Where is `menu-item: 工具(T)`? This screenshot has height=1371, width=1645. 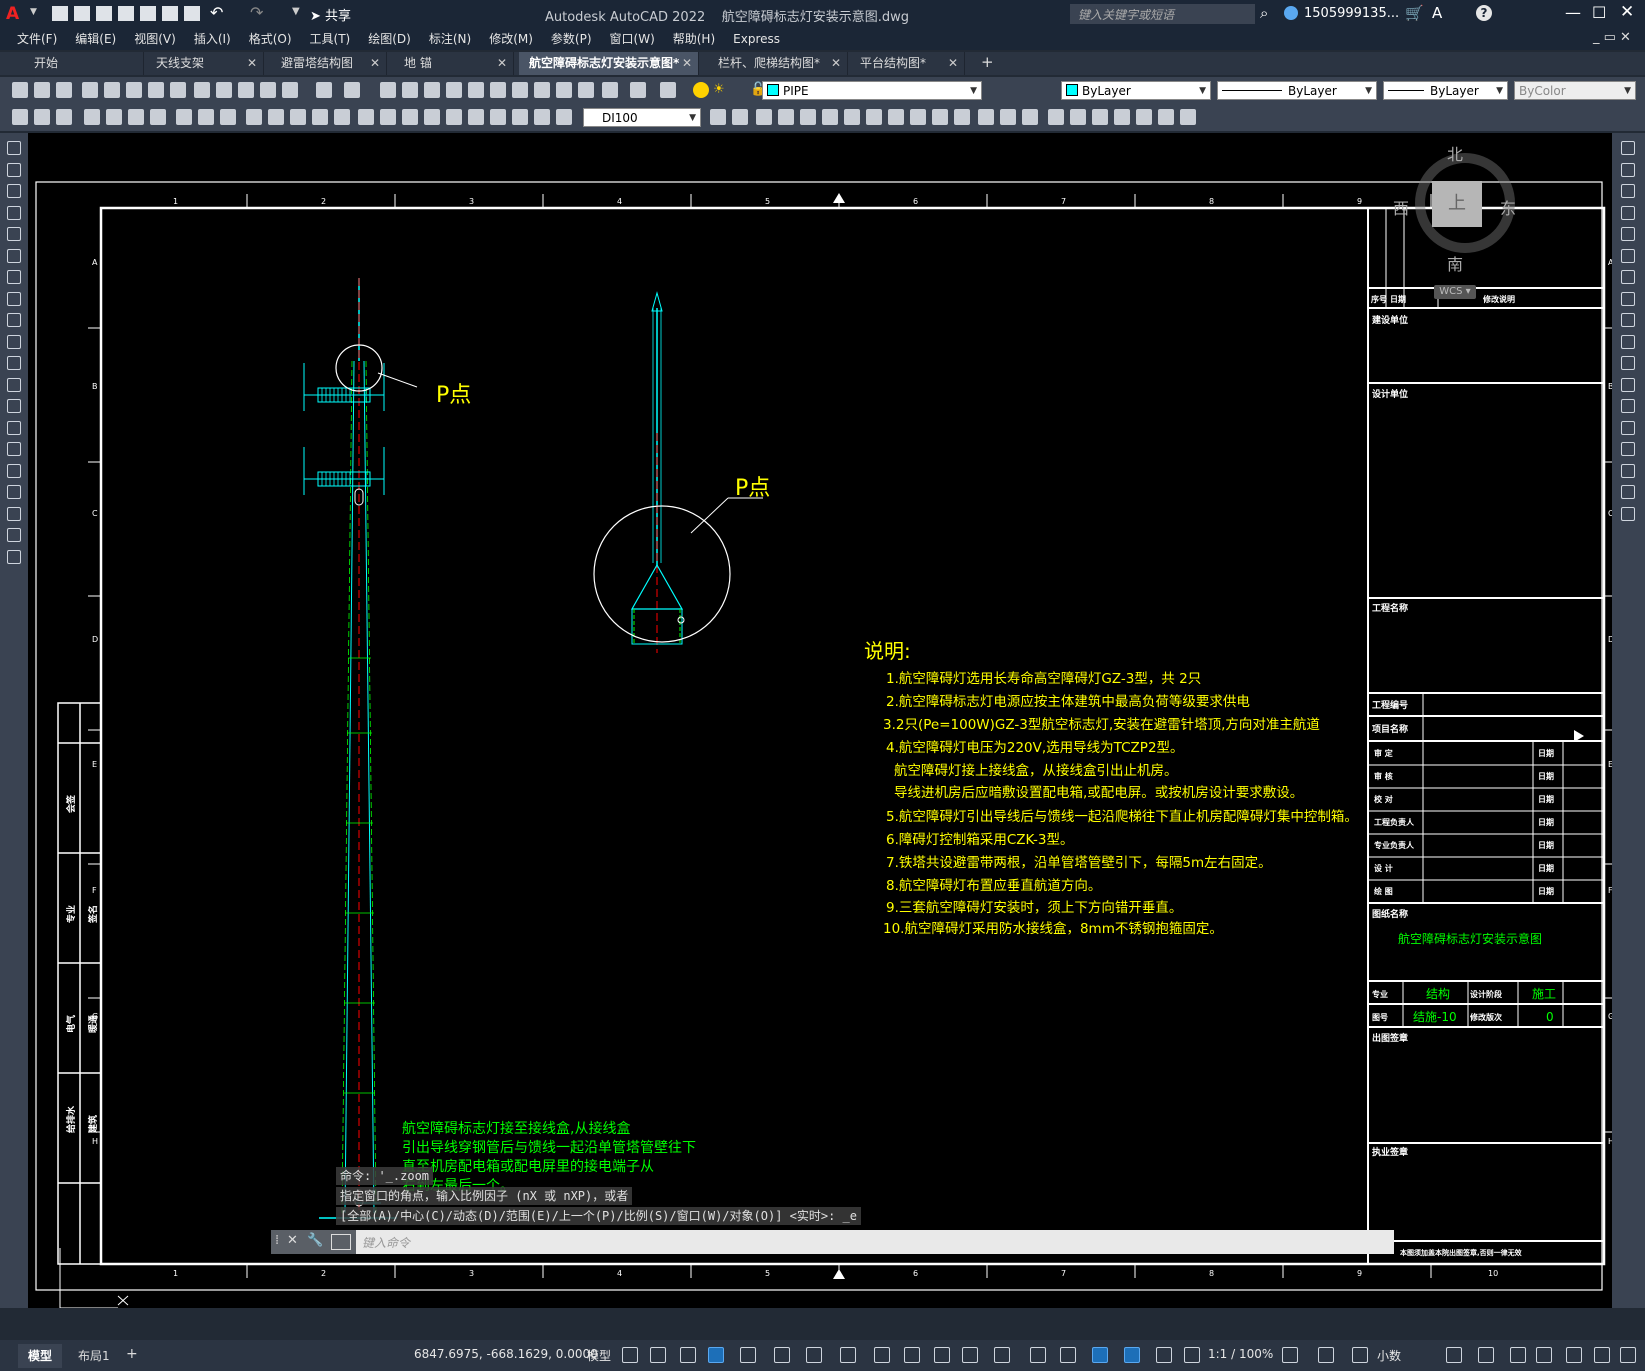
menu-item: 工具(T) is located at coordinates (330, 39).